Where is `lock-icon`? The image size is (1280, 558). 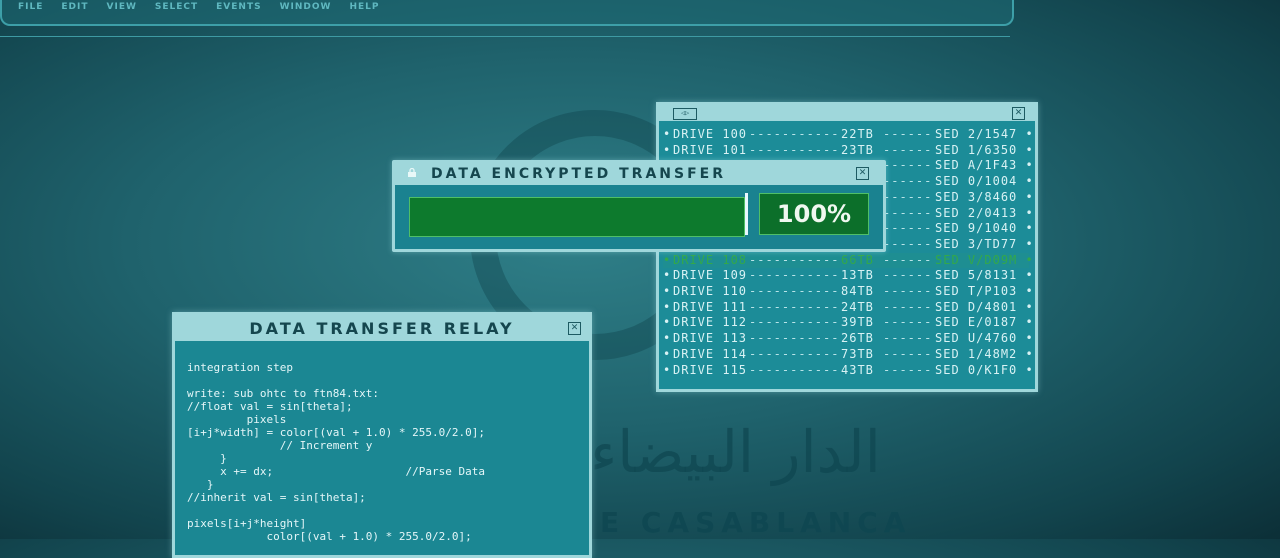
lock-icon is located at coordinates (412, 172).